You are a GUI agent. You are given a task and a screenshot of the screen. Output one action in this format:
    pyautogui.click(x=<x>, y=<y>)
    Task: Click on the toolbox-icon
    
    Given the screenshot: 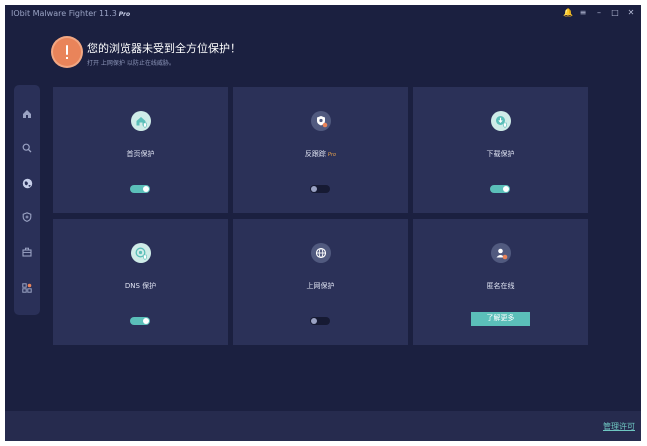 What is the action you would take?
    pyautogui.click(x=27, y=252)
    